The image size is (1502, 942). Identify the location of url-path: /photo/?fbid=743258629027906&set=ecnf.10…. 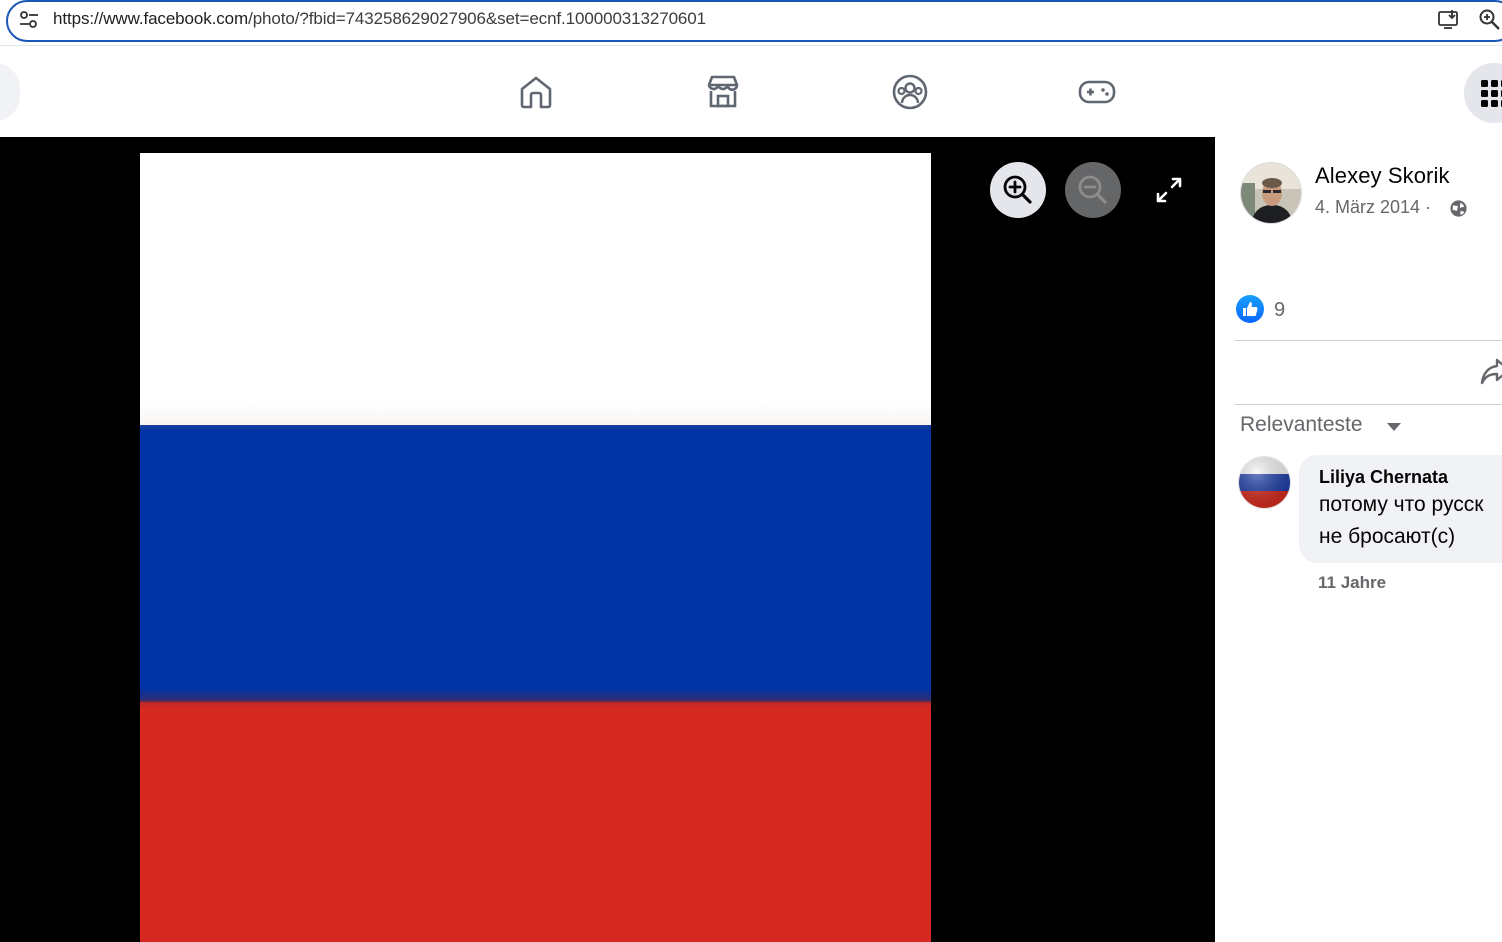
(477, 18).